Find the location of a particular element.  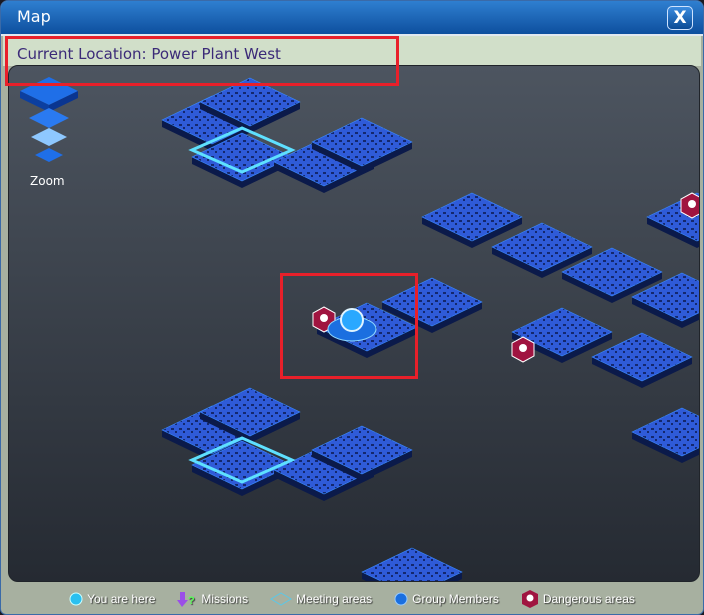

window-title: Map is located at coordinates (34, 16).